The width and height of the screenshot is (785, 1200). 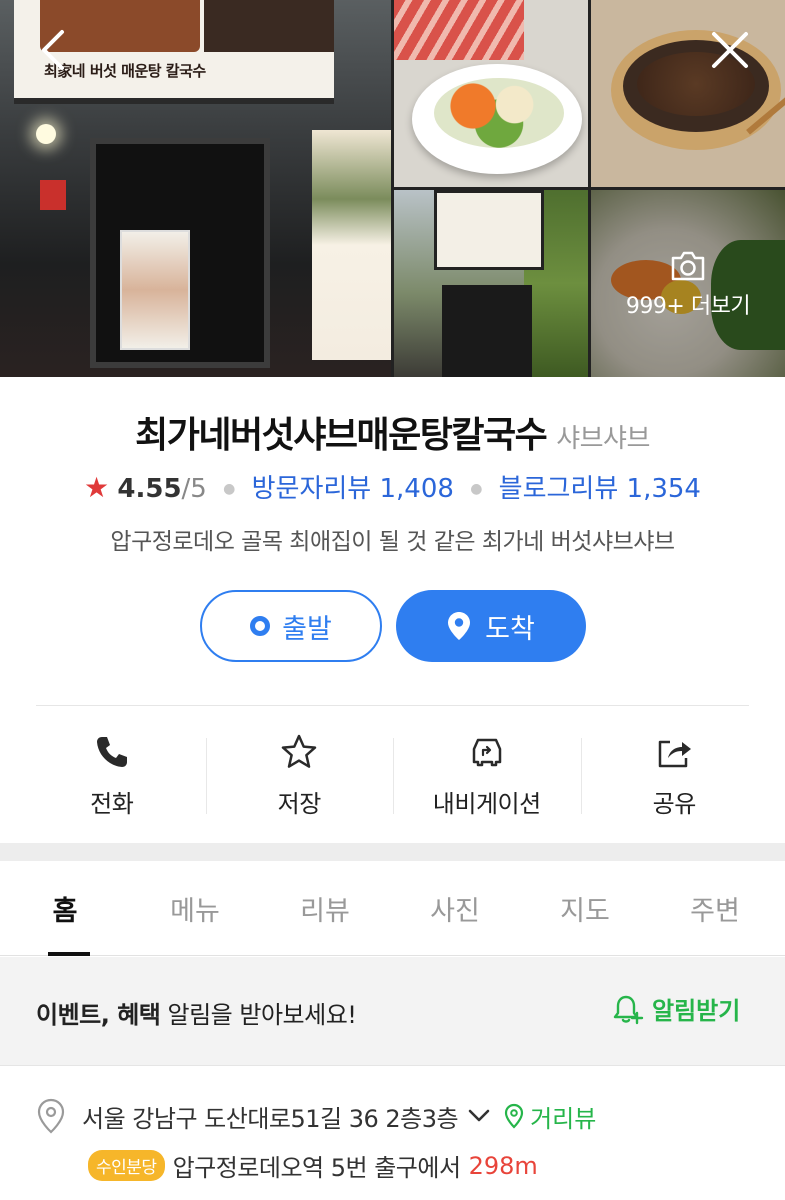 I want to click on address-row: 서울 강남구 도산대로51길 36 2층3층 거리뷰, so click(x=406, y=1116).